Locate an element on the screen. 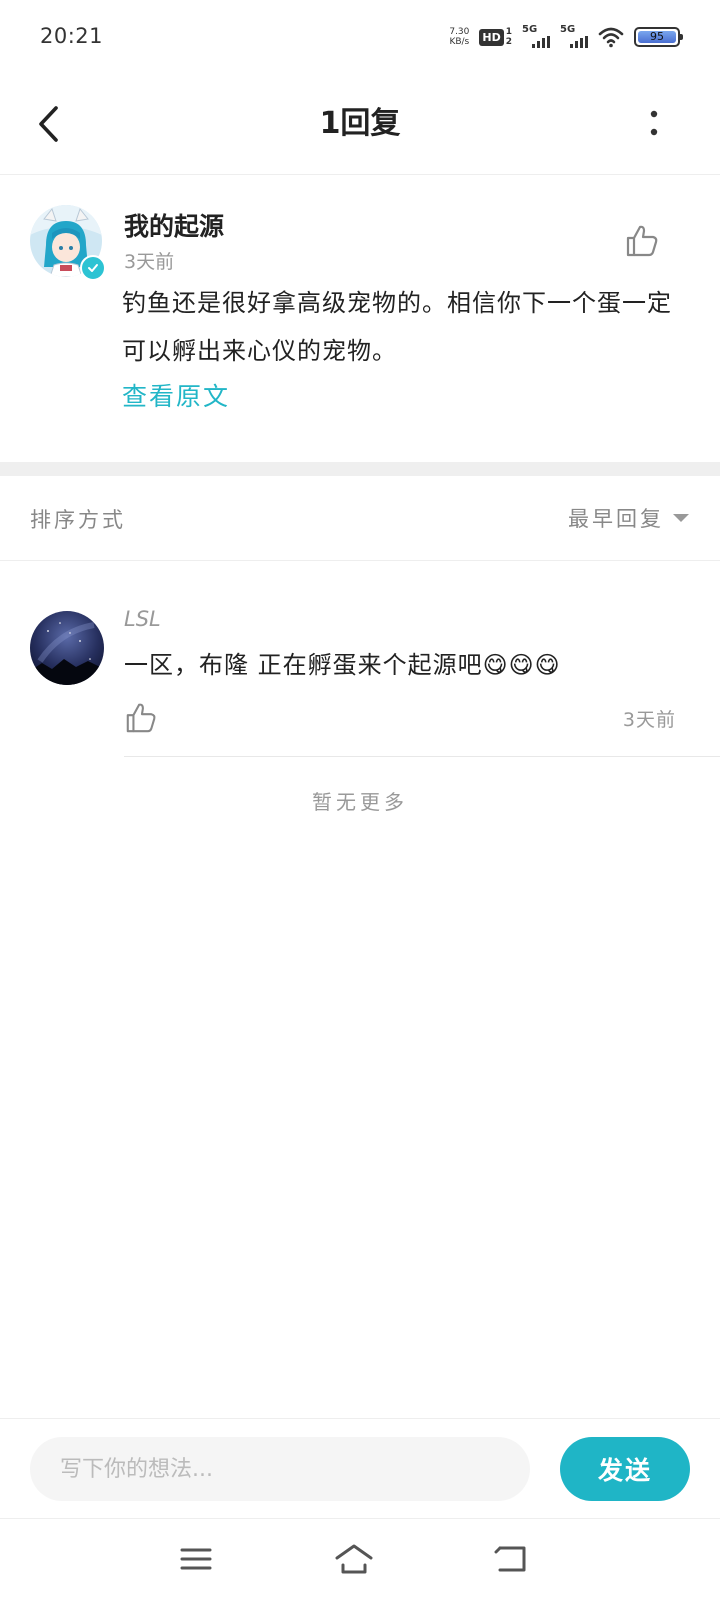 This screenshot has width=720, height=1601. wifi-icon is located at coordinates (611, 37).